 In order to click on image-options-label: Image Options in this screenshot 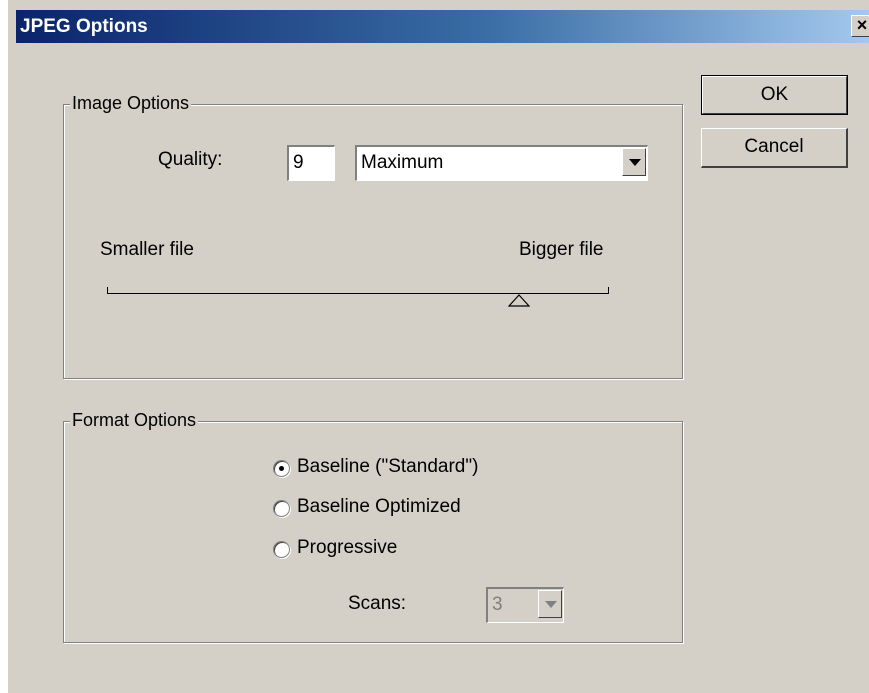, I will do `click(131, 103)`.